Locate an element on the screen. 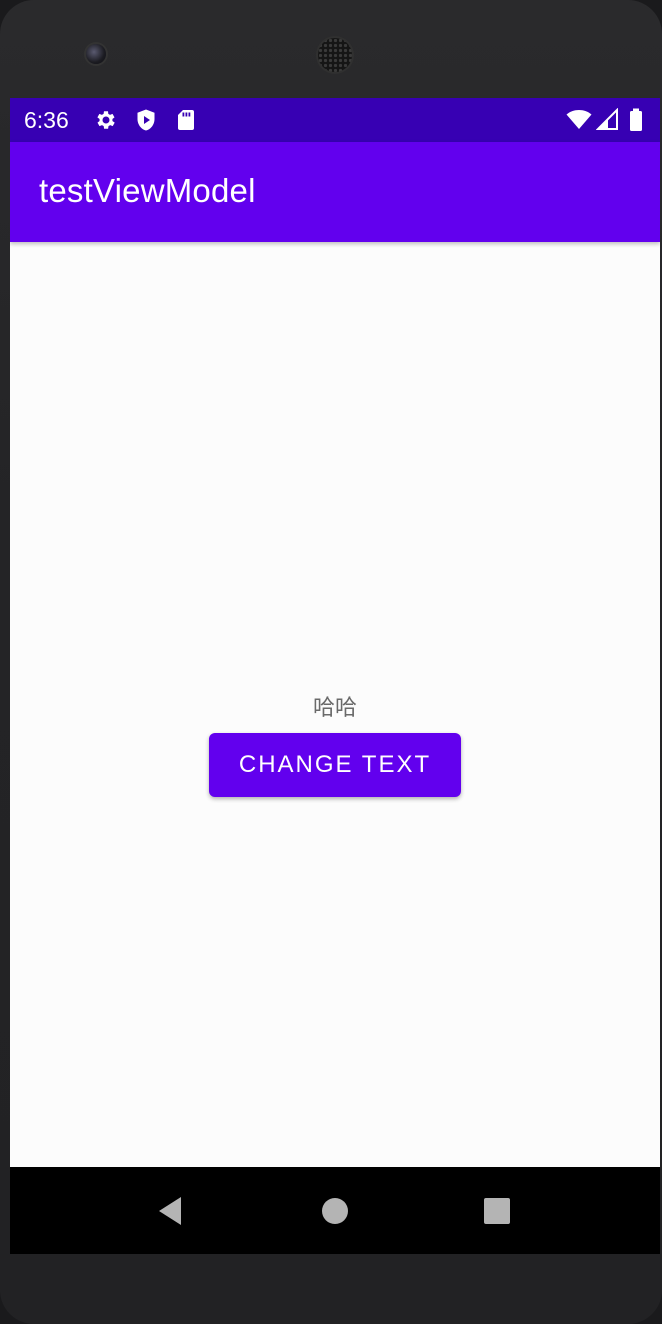 The image size is (662, 1324). battery-icon is located at coordinates (636, 120).